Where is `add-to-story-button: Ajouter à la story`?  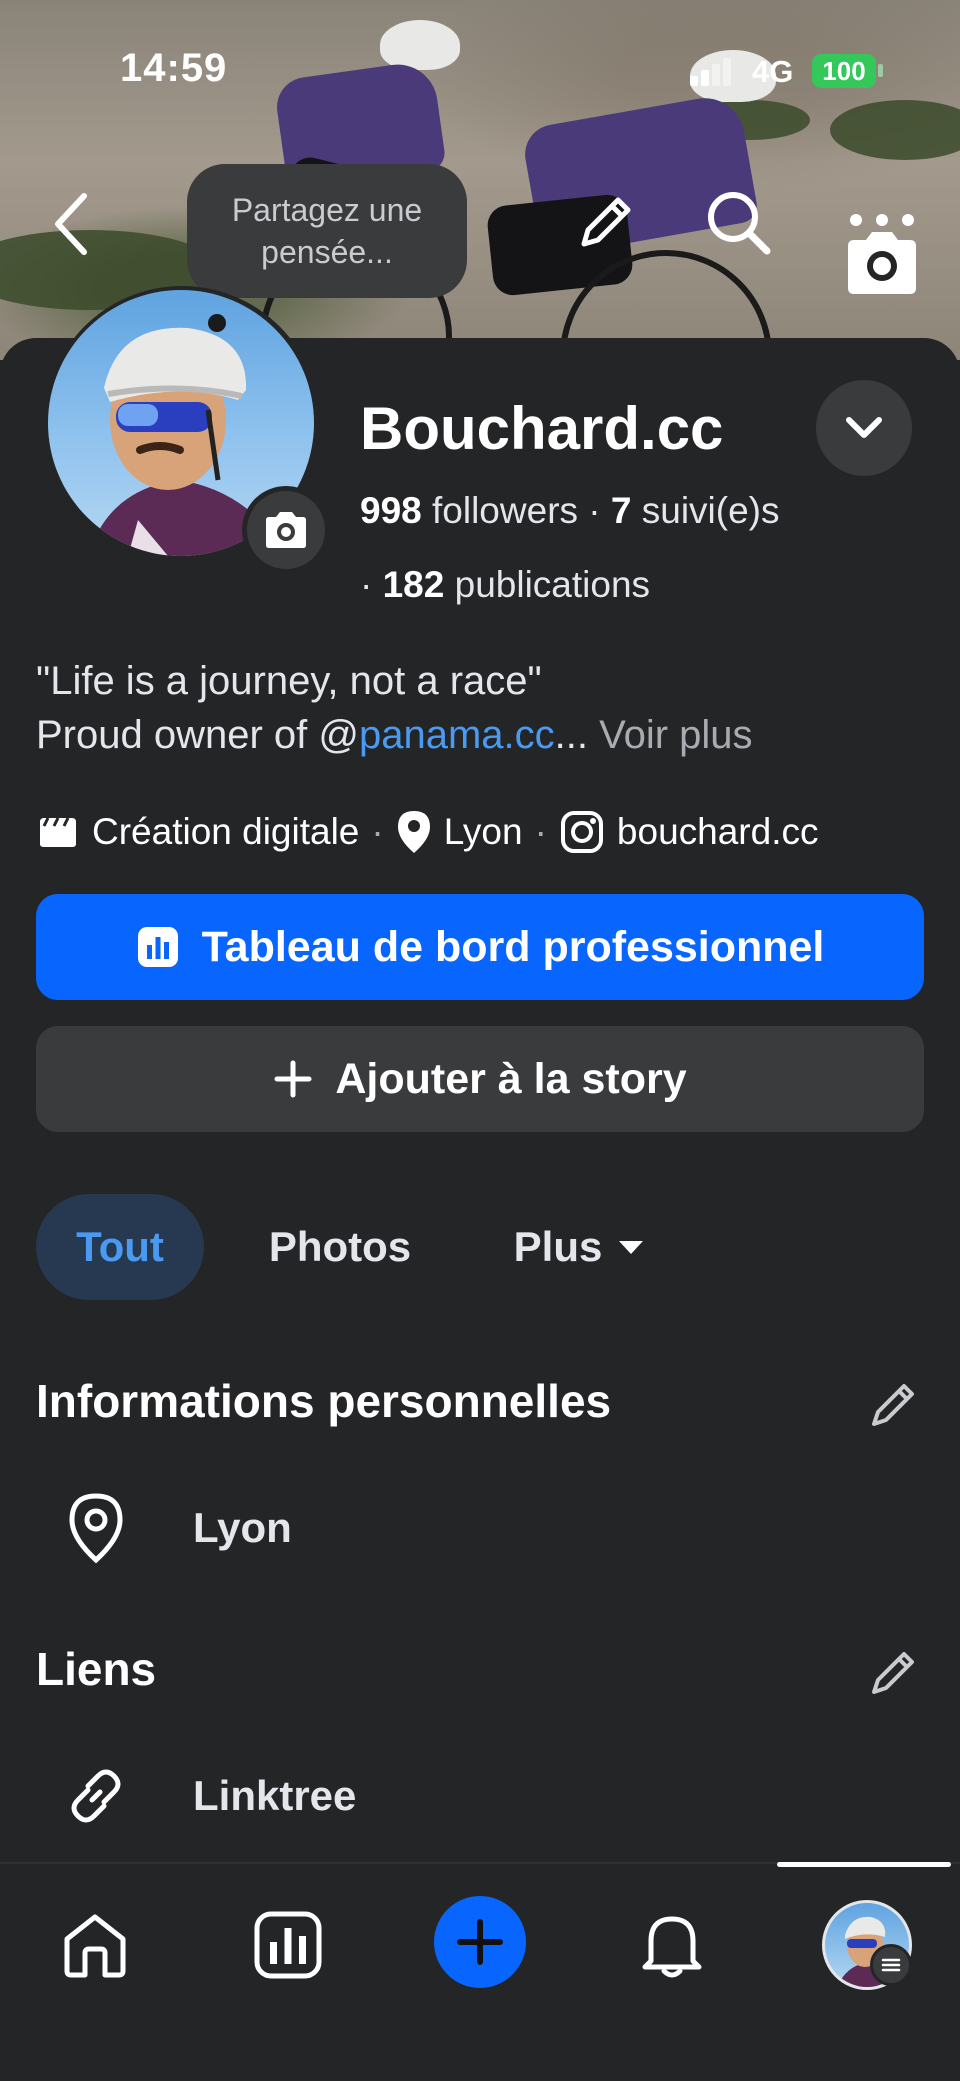
add-to-story-button: Ajouter à la story is located at coordinates (480, 1079).